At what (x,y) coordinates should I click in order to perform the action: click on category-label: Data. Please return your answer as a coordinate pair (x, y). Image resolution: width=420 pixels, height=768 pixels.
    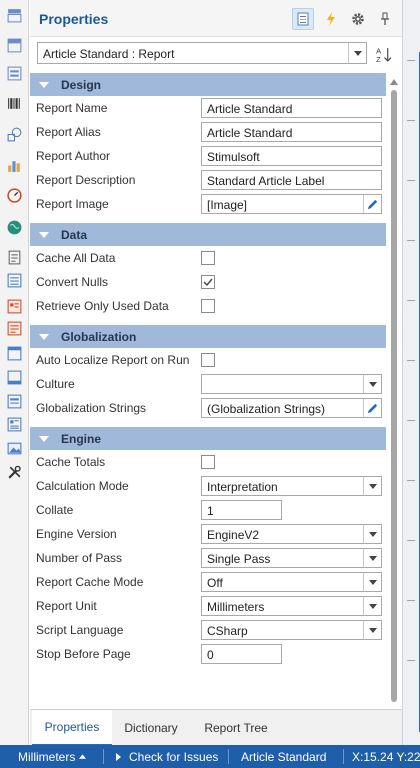
    Looking at the image, I should click on (74, 234).